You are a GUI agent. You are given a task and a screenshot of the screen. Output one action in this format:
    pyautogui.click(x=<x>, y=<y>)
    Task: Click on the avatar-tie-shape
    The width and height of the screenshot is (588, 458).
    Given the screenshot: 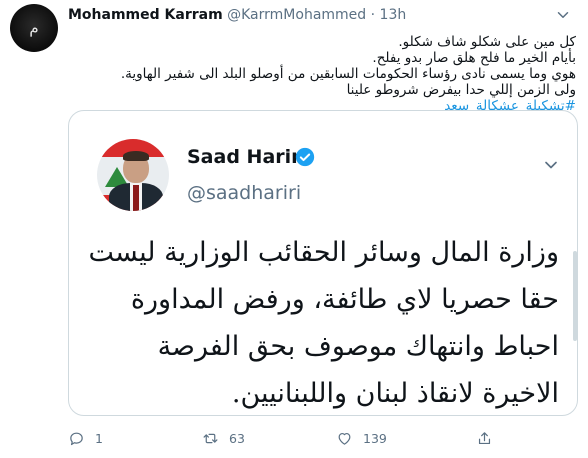 What is the action you would take?
    pyautogui.click(x=136, y=198)
    